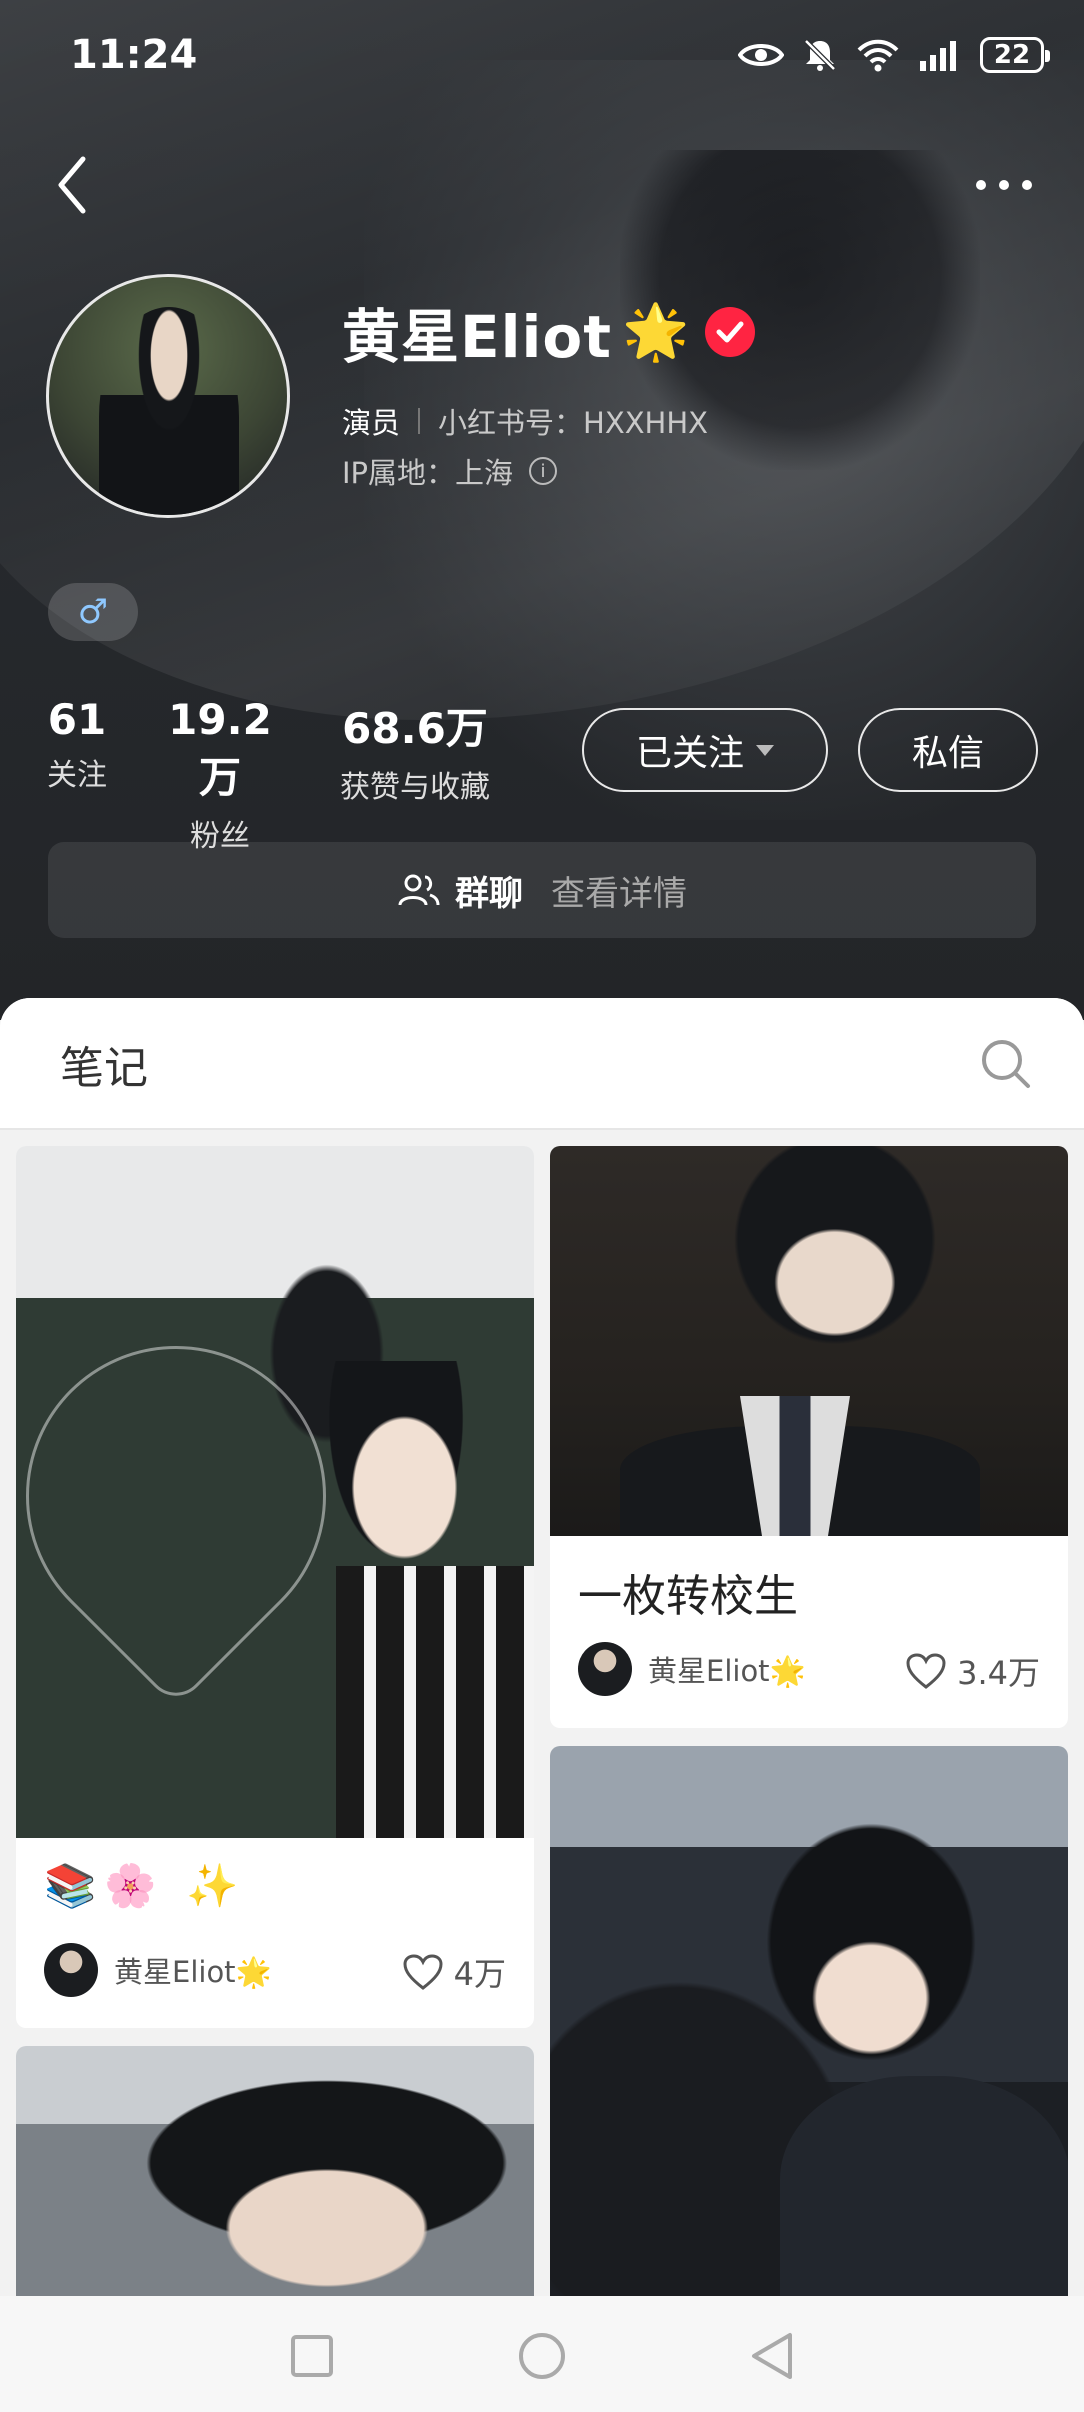  I want to click on more-options-button, so click(1004, 185).